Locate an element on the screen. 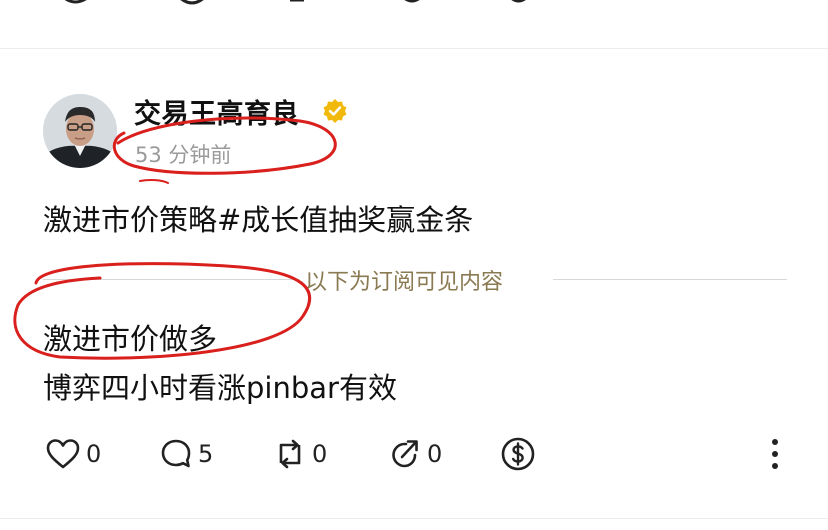 The height and width of the screenshot is (530, 828). post-divider-bottom is located at coordinates (414, 518).